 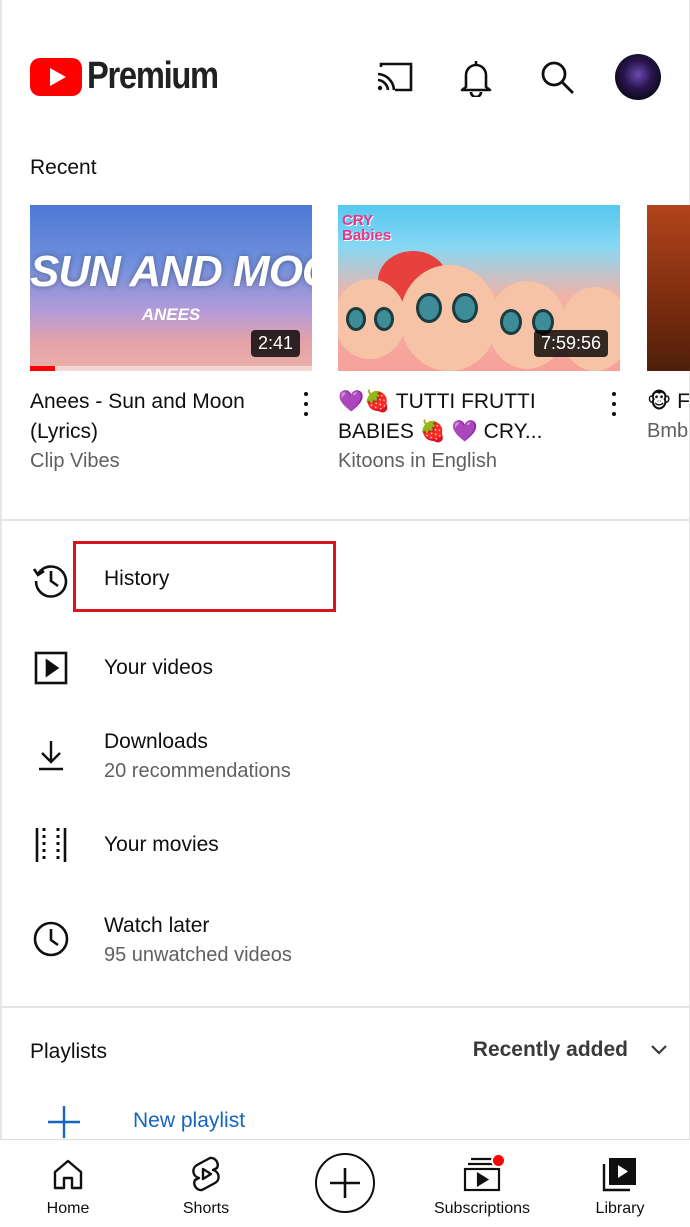 I want to click on nav-tab-library: Library, so click(x=620, y=1183).